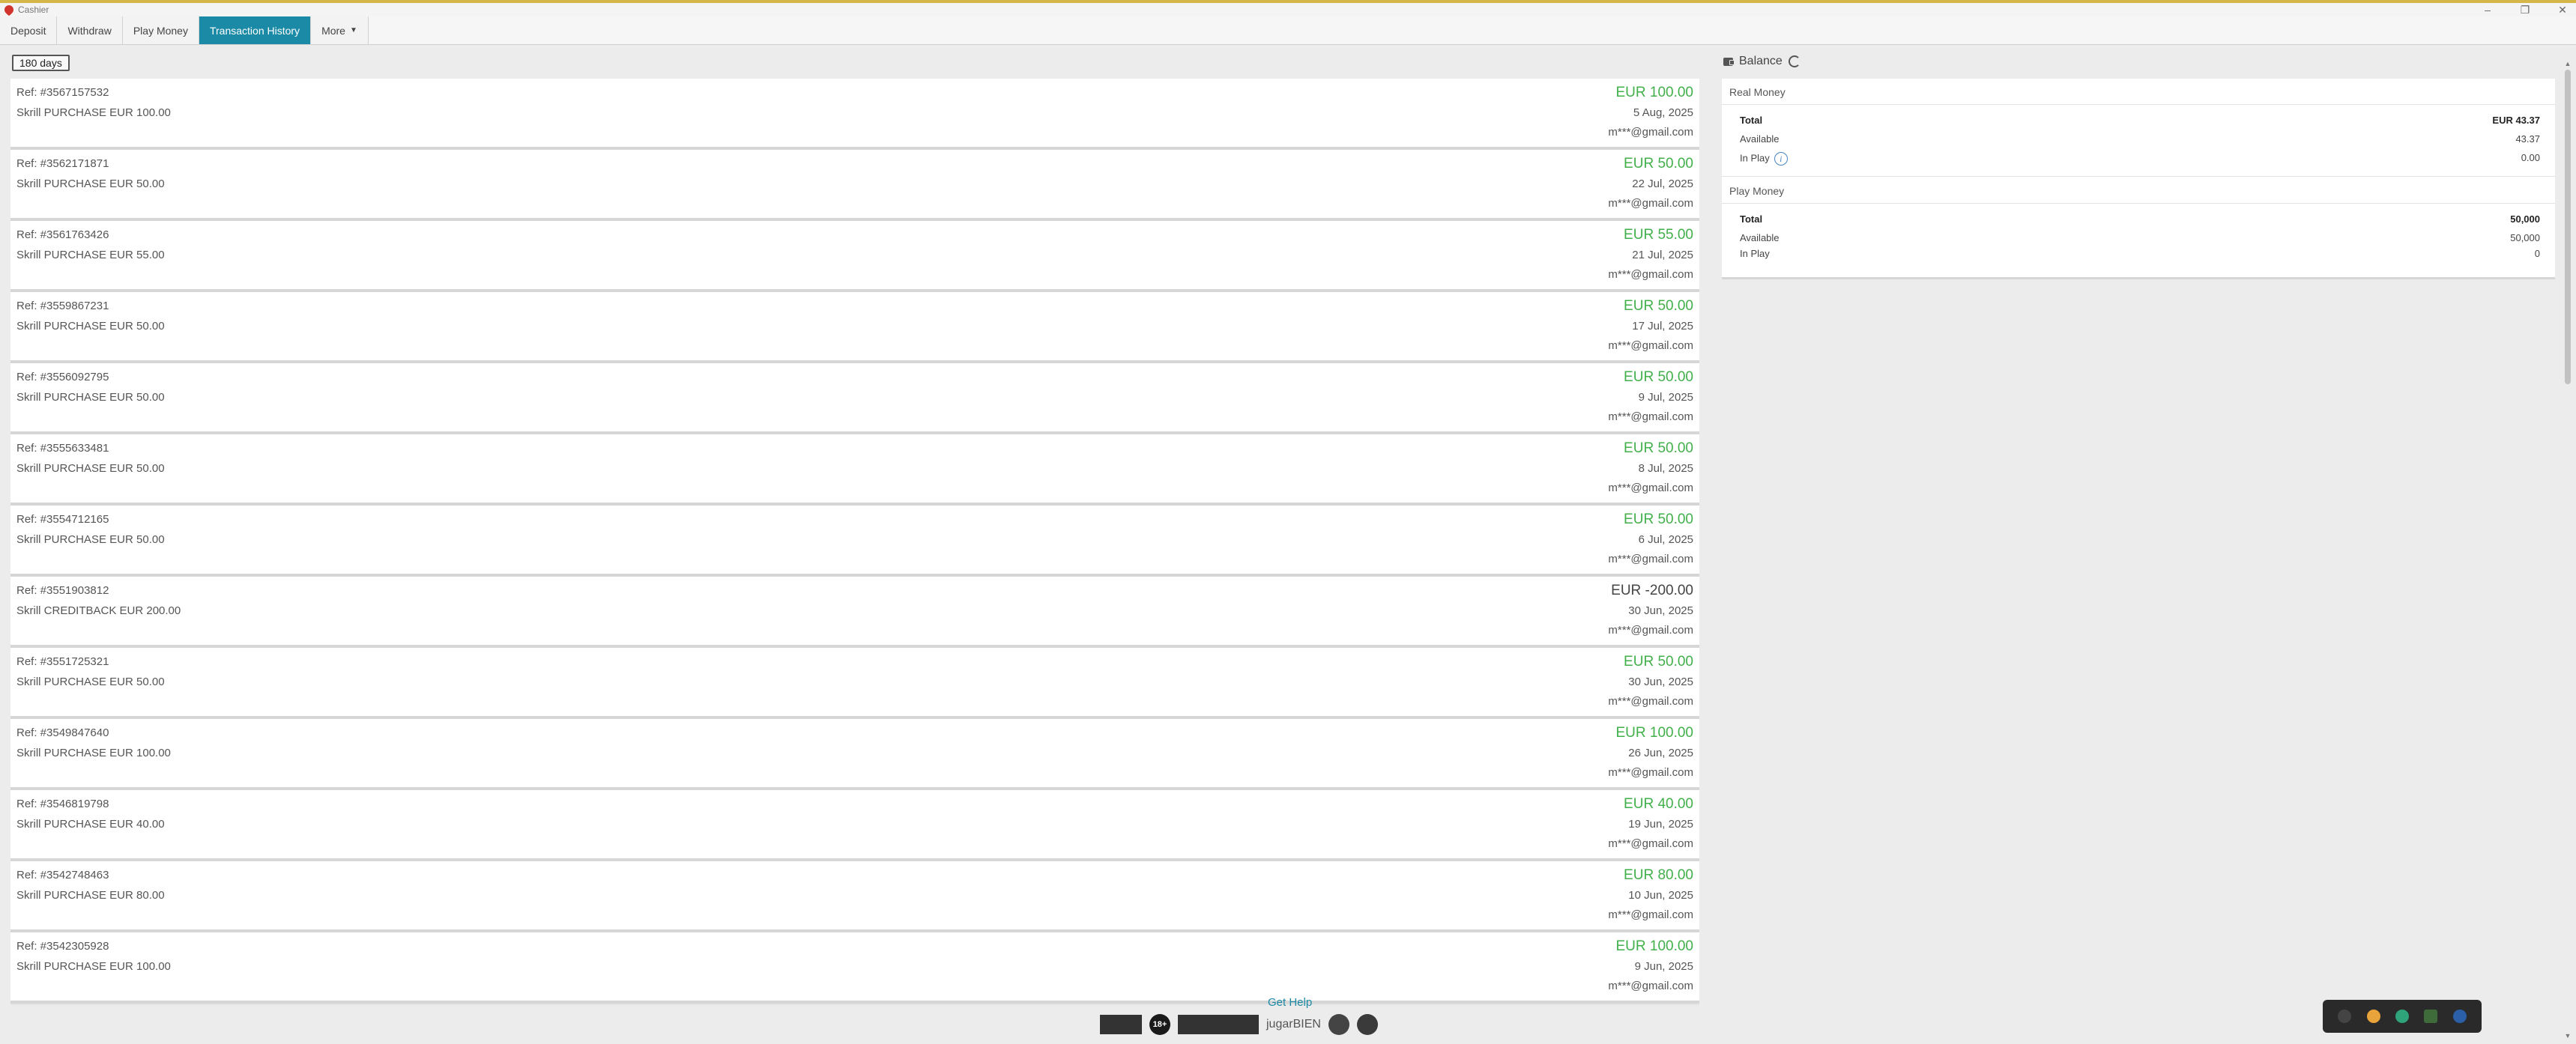  Describe the element at coordinates (2140, 219) in the screenshot. I see `play-total-row: Total 50,000` at that location.